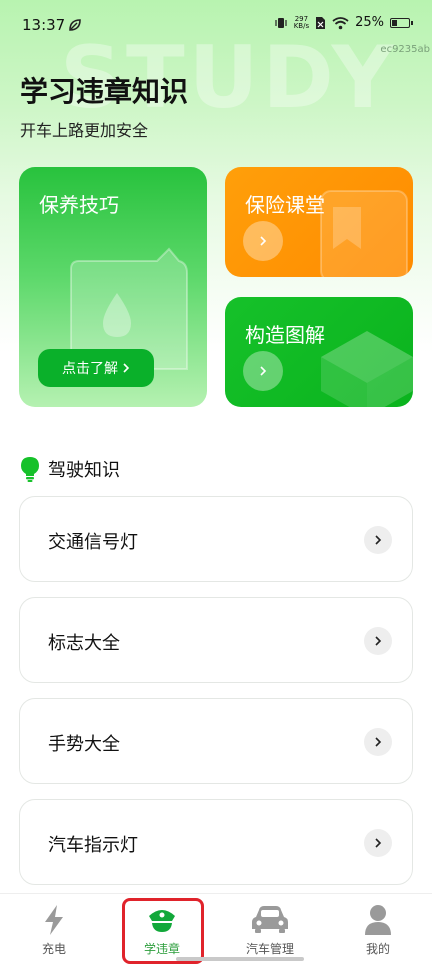  What do you see at coordinates (93, 845) in the screenshot?
I see `list-item-label: 汽车指示灯` at bounding box center [93, 845].